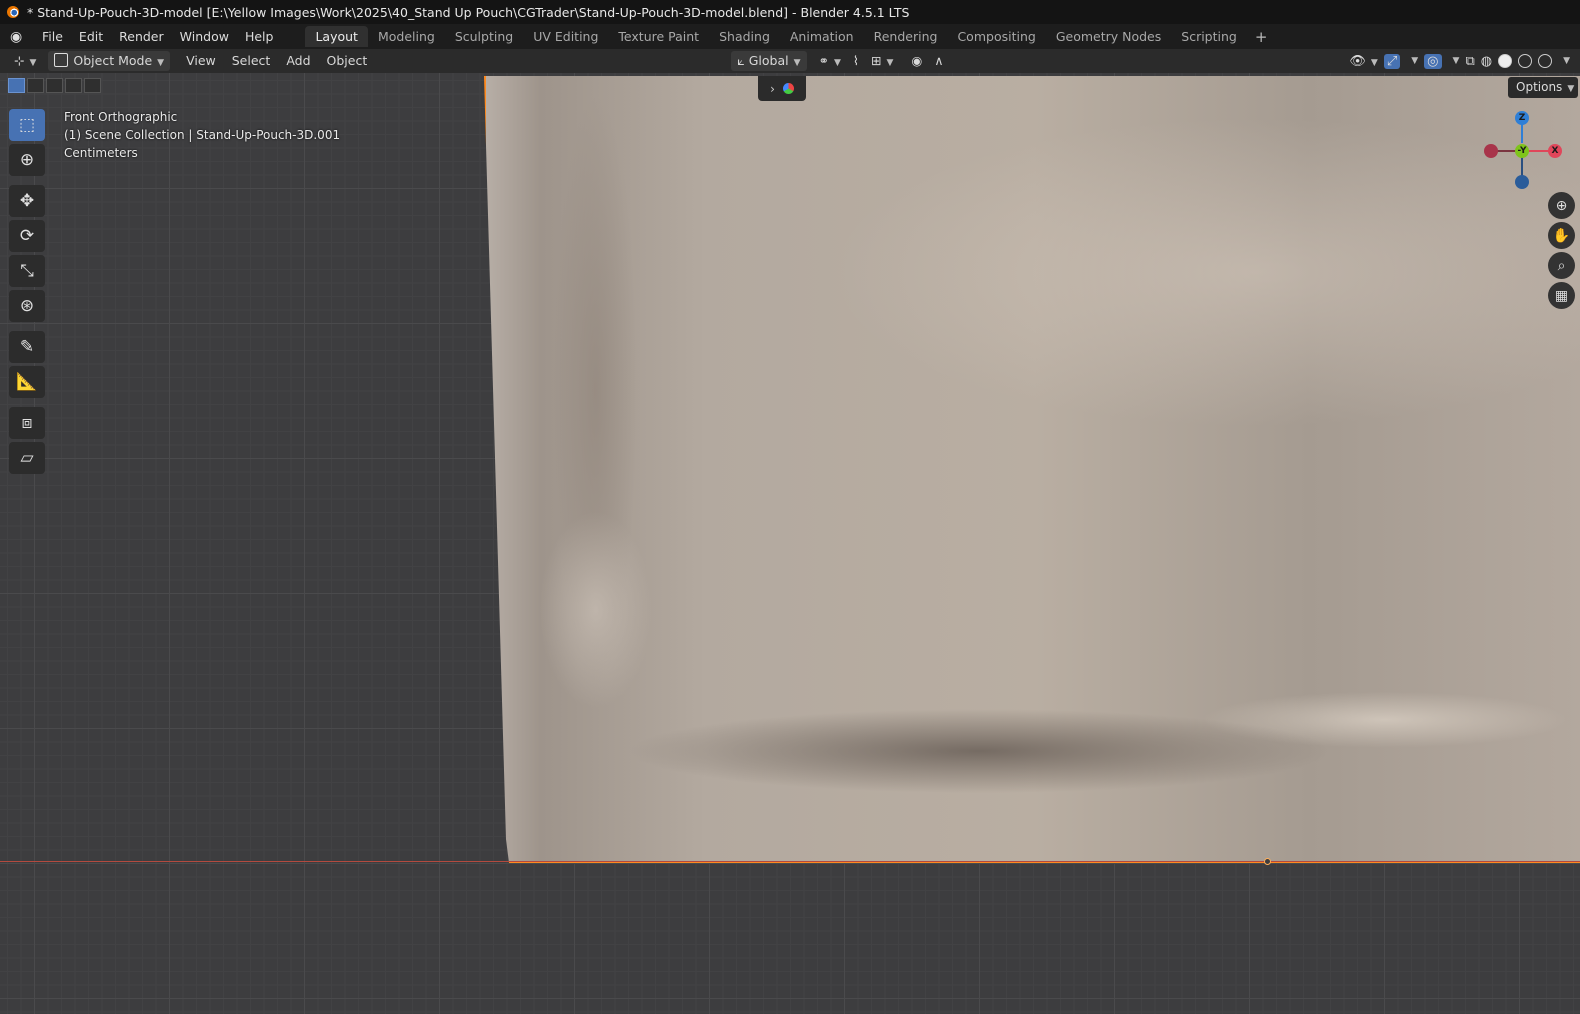 The width and height of the screenshot is (1580, 1014). Describe the element at coordinates (822, 36) in the screenshot. I see `tab-animation: Animation` at that location.